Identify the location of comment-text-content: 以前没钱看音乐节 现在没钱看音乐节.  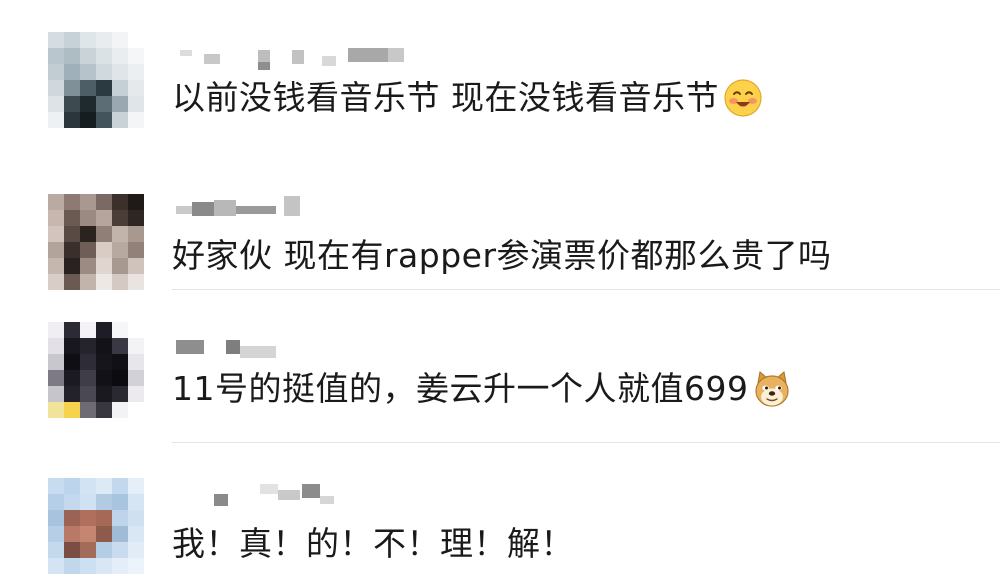
(445, 97).